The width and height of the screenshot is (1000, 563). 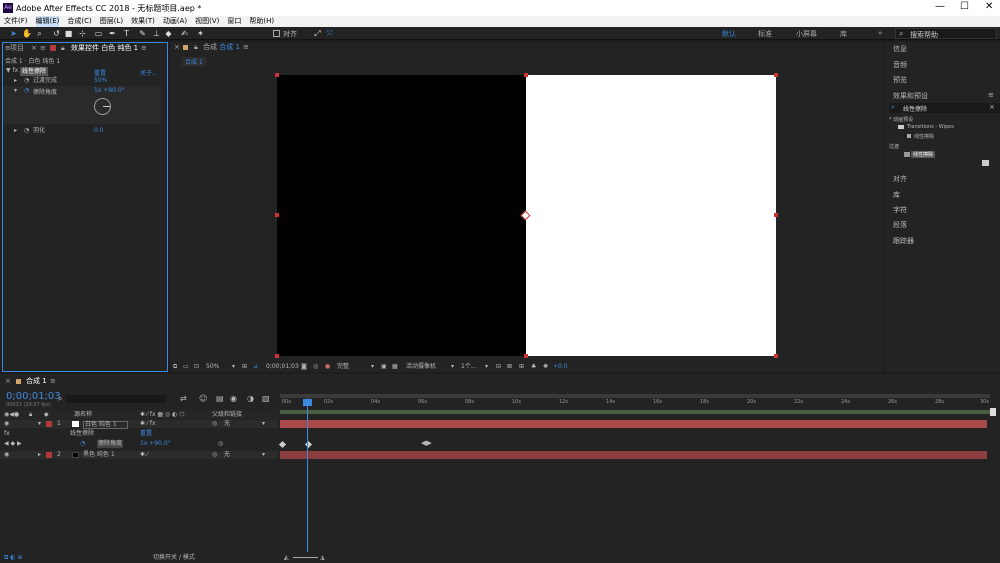 I want to click on clear-icon: ×, so click(x=992, y=107).